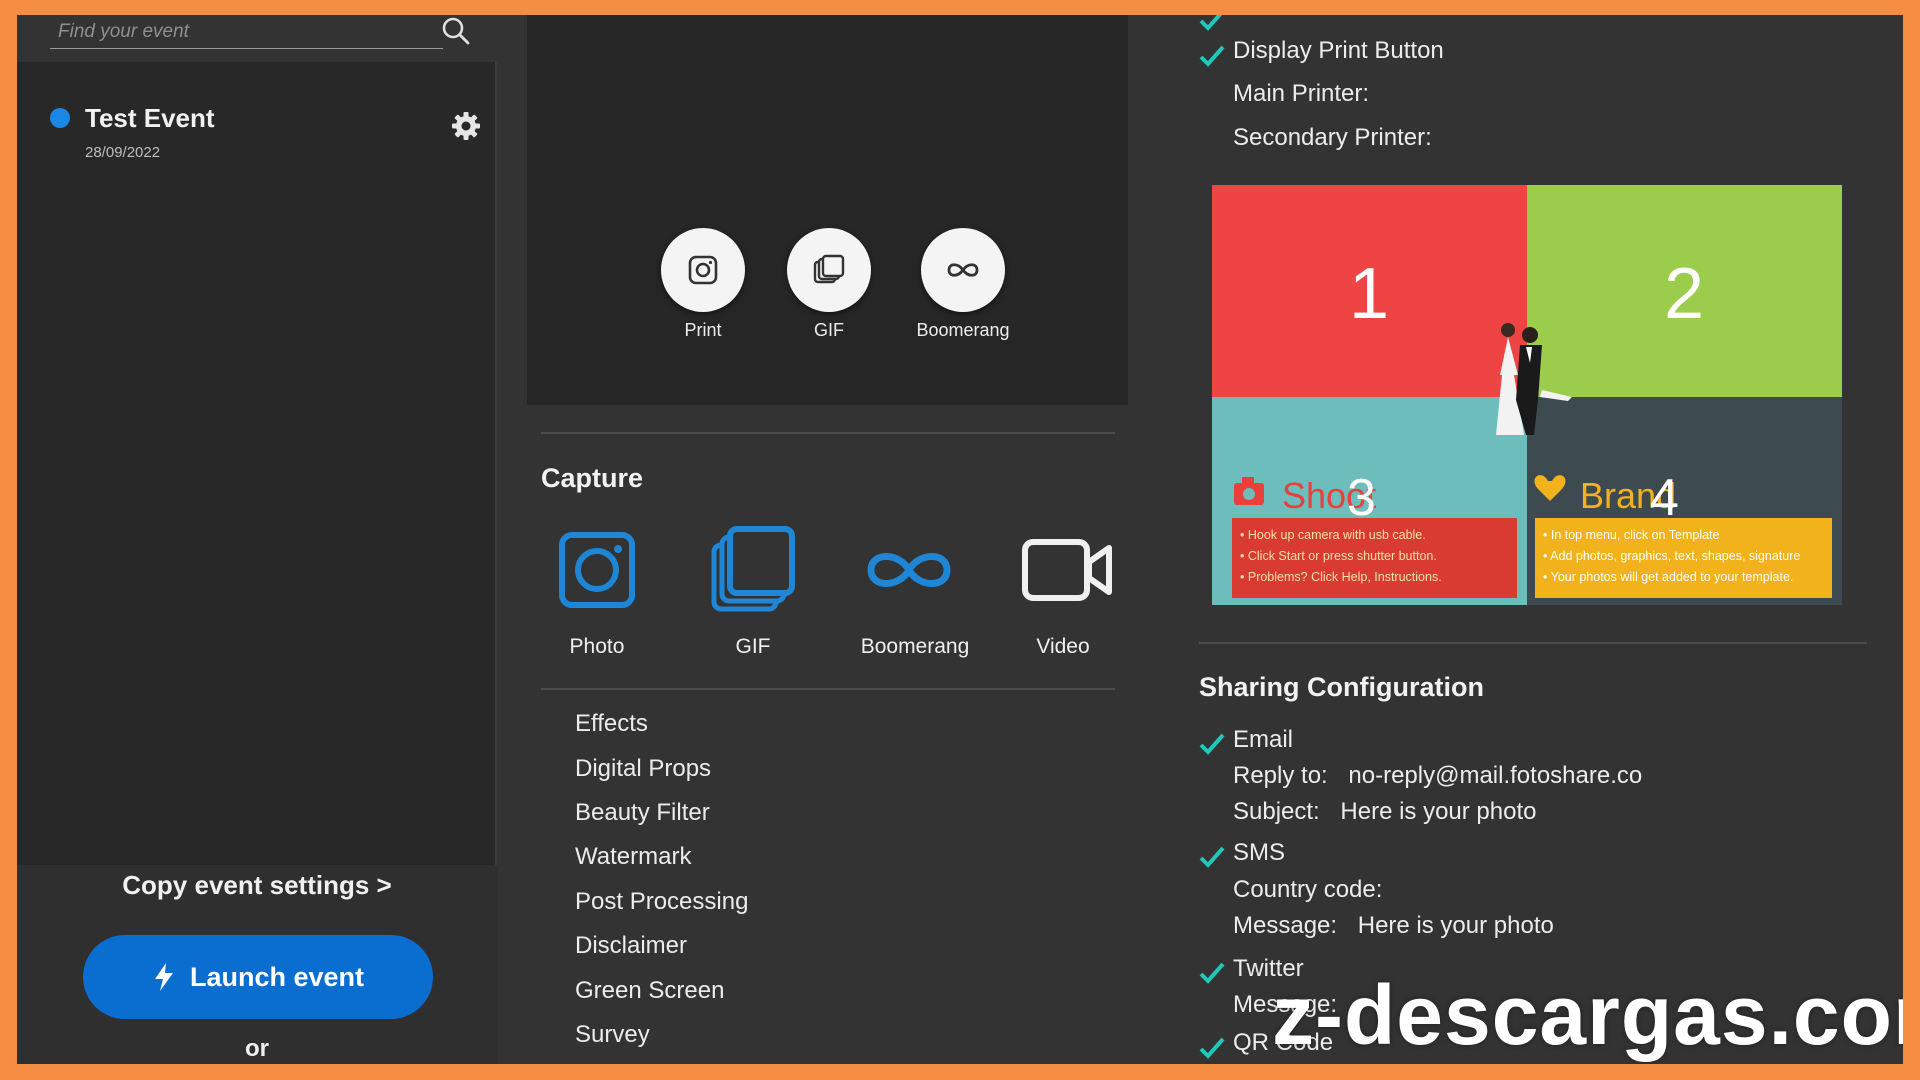 The height and width of the screenshot is (1080, 1920). Describe the element at coordinates (597, 647) in the screenshot. I see `photo-mode-label: Photo` at that location.